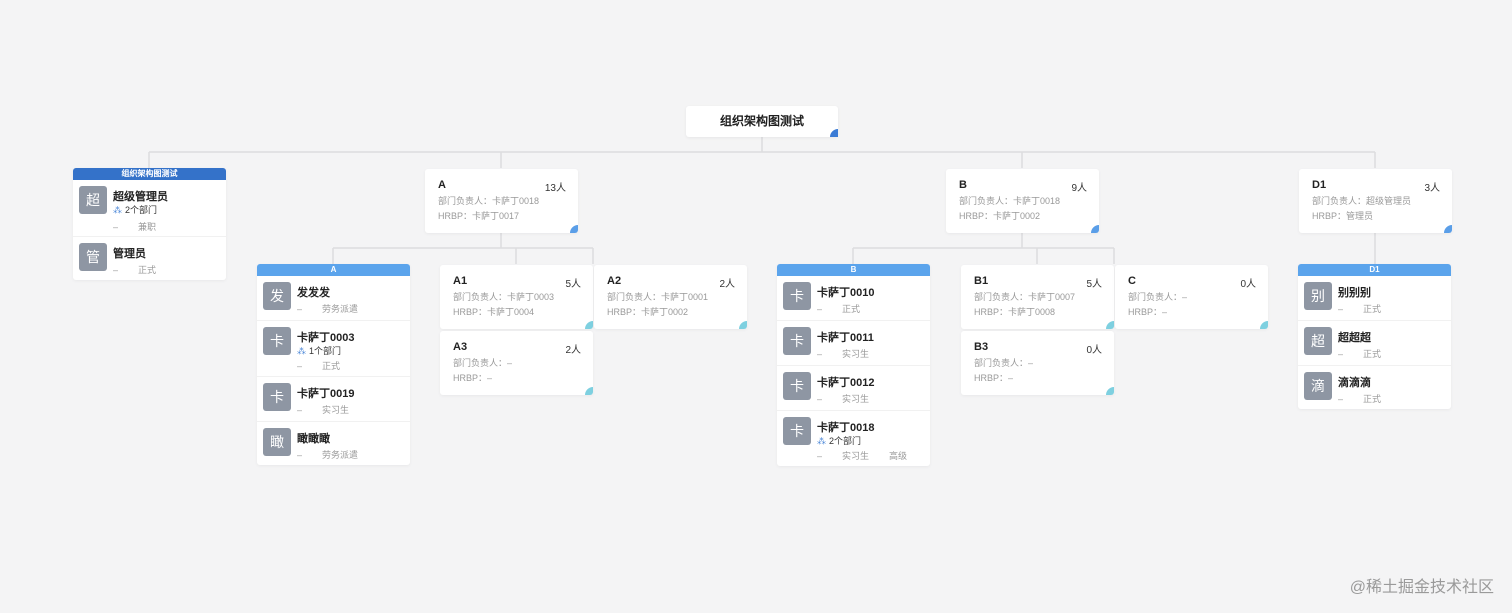  Describe the element at coordinates (981, 347) in the screenshot. I see `dept-name: B3` at that location.